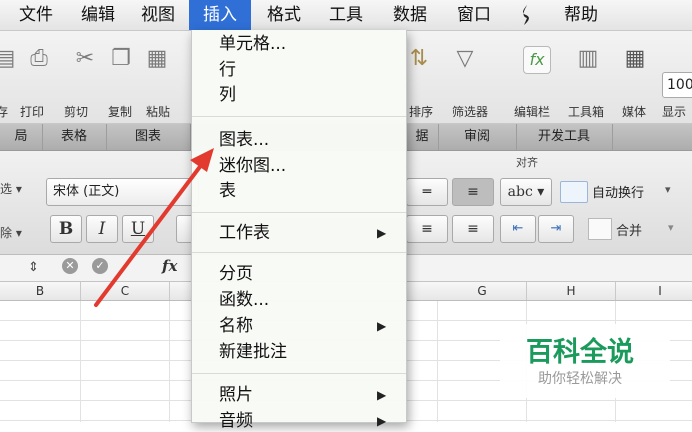  I want to click on annotation-arrow, so click(154, 227).